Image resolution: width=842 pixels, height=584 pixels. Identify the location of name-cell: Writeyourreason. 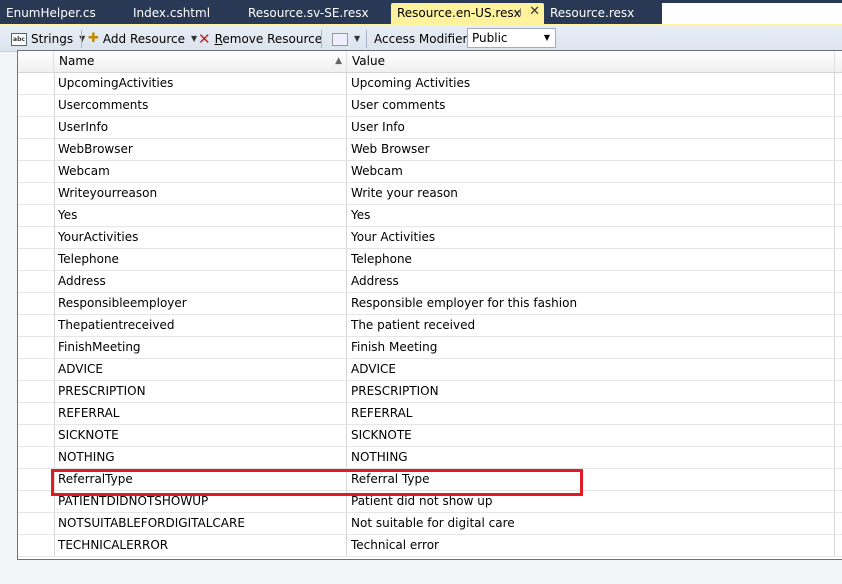
(200, 193).